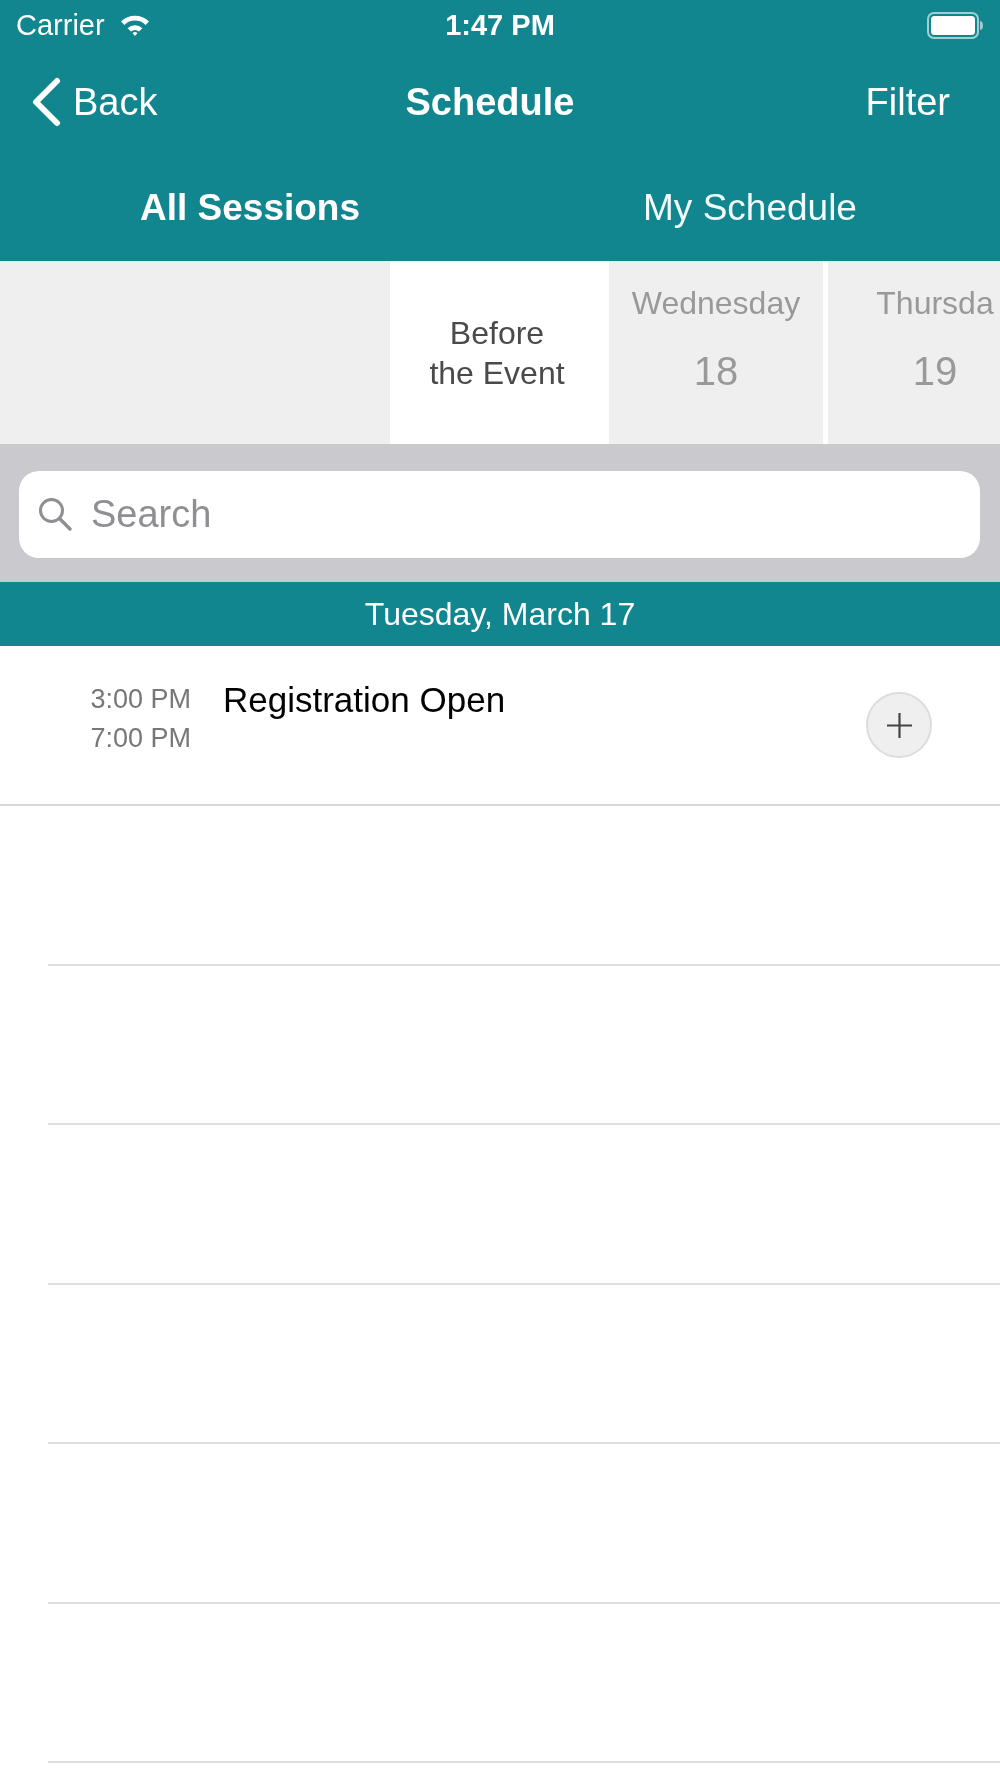  I want to click on screen-title: Schedule, so click(490, 102).